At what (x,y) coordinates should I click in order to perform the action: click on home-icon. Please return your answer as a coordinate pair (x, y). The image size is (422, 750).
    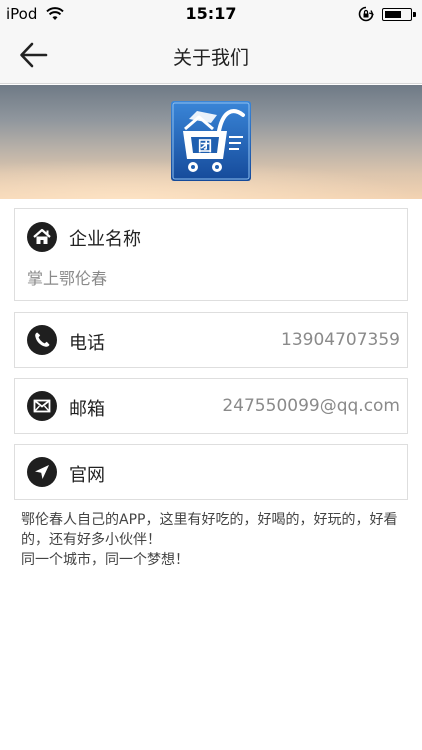
    Looking at the image, I should click on (42, 237).